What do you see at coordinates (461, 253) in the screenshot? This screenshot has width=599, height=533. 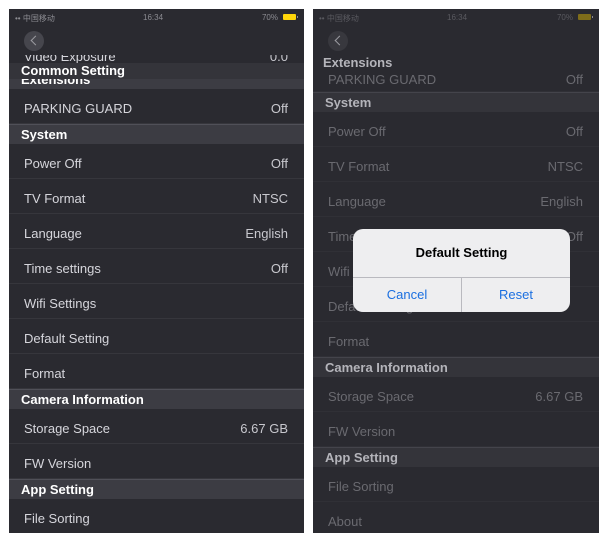 I see `alert-title: Default Setting` at bounding box center [461, 253].